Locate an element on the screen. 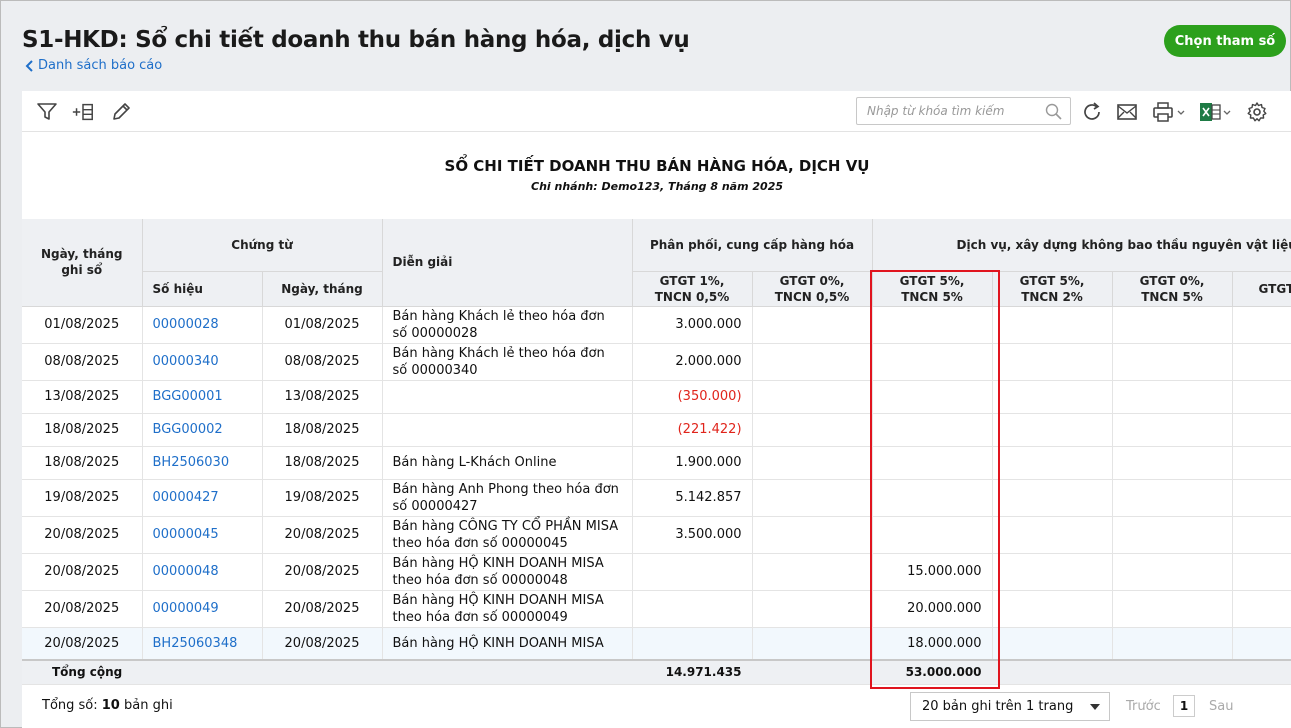  excel-icon is located at coordinates (1216, 112).